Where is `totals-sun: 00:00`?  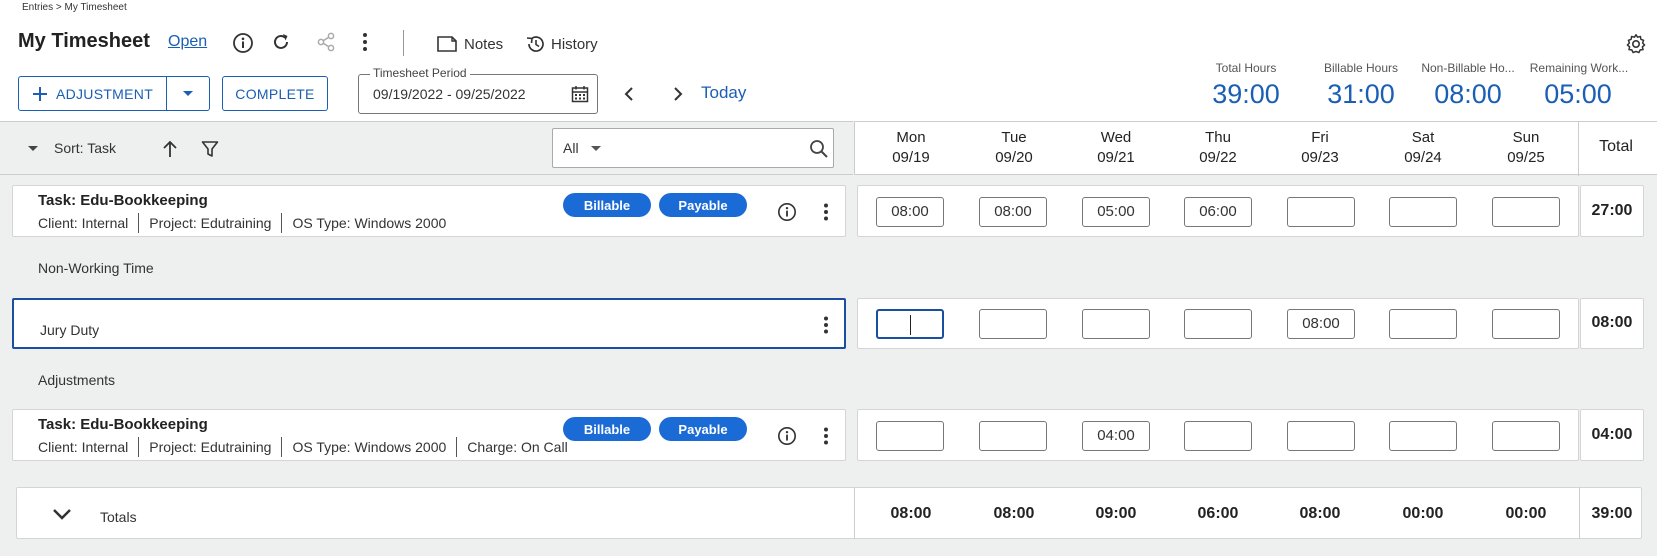
totals-sun: 00:00 is located at coordinates (1526, 513).